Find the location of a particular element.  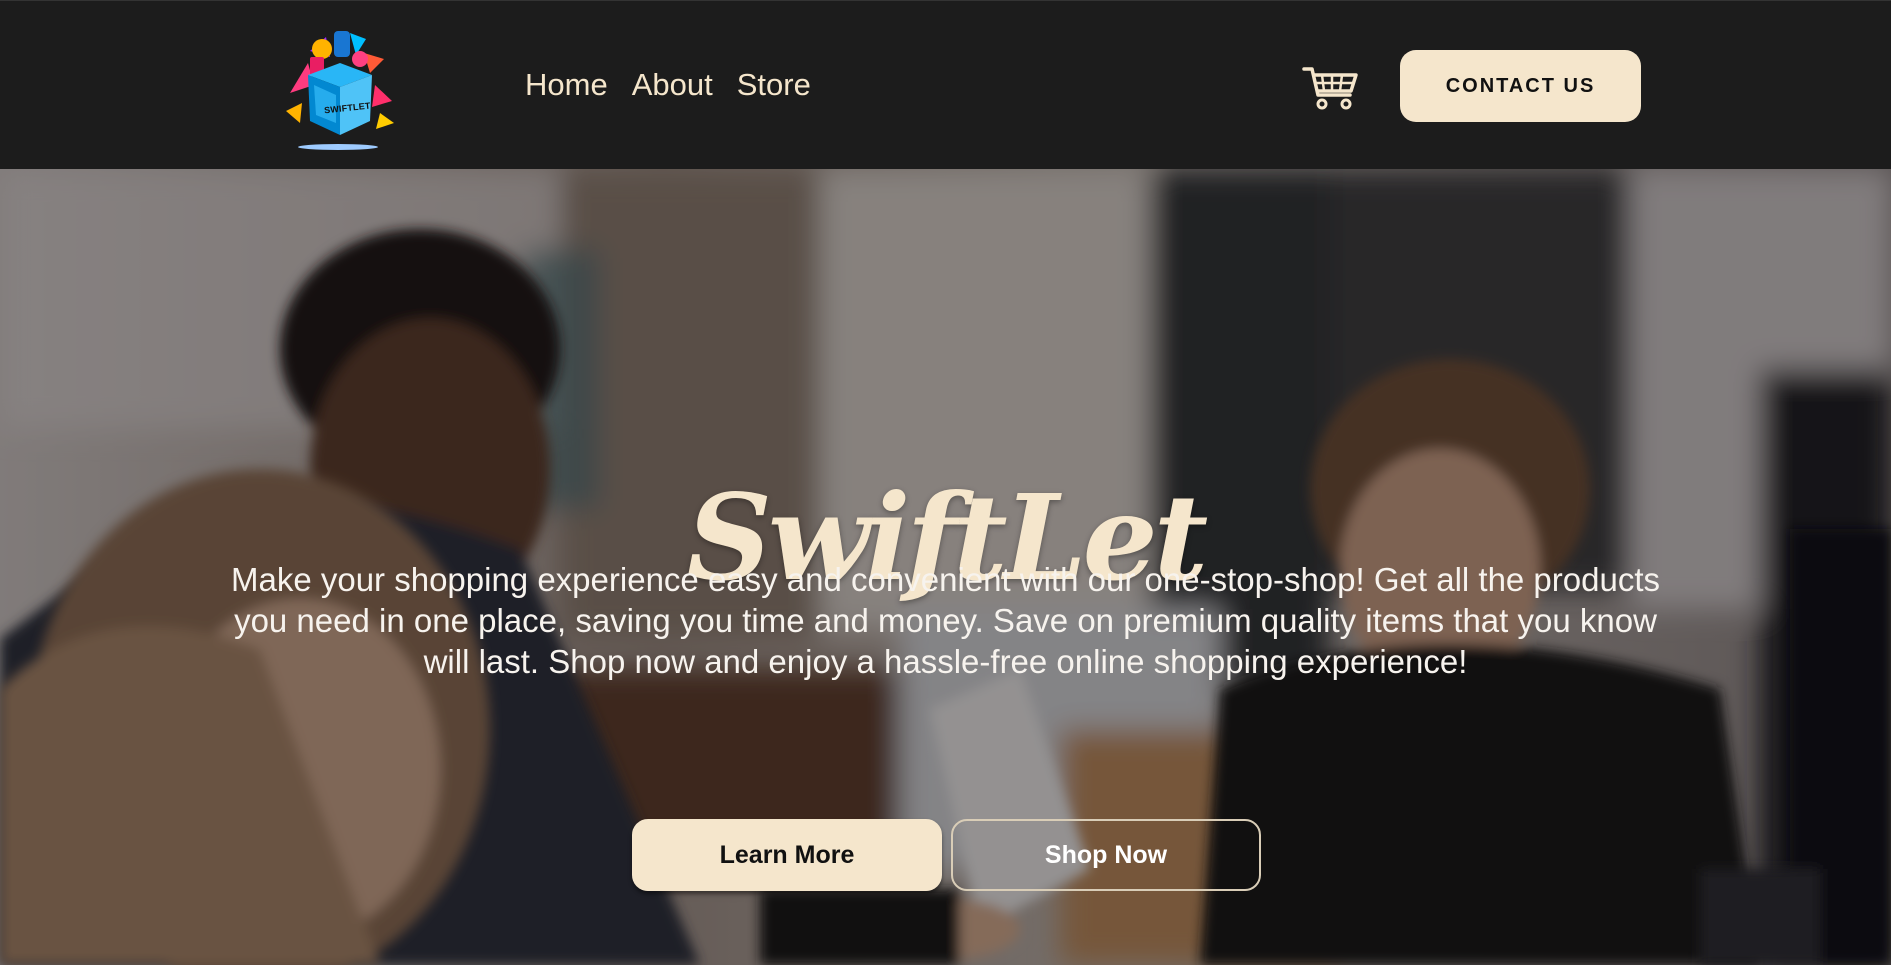

shopping-cart-icon is located at coordinates (1330, 88).